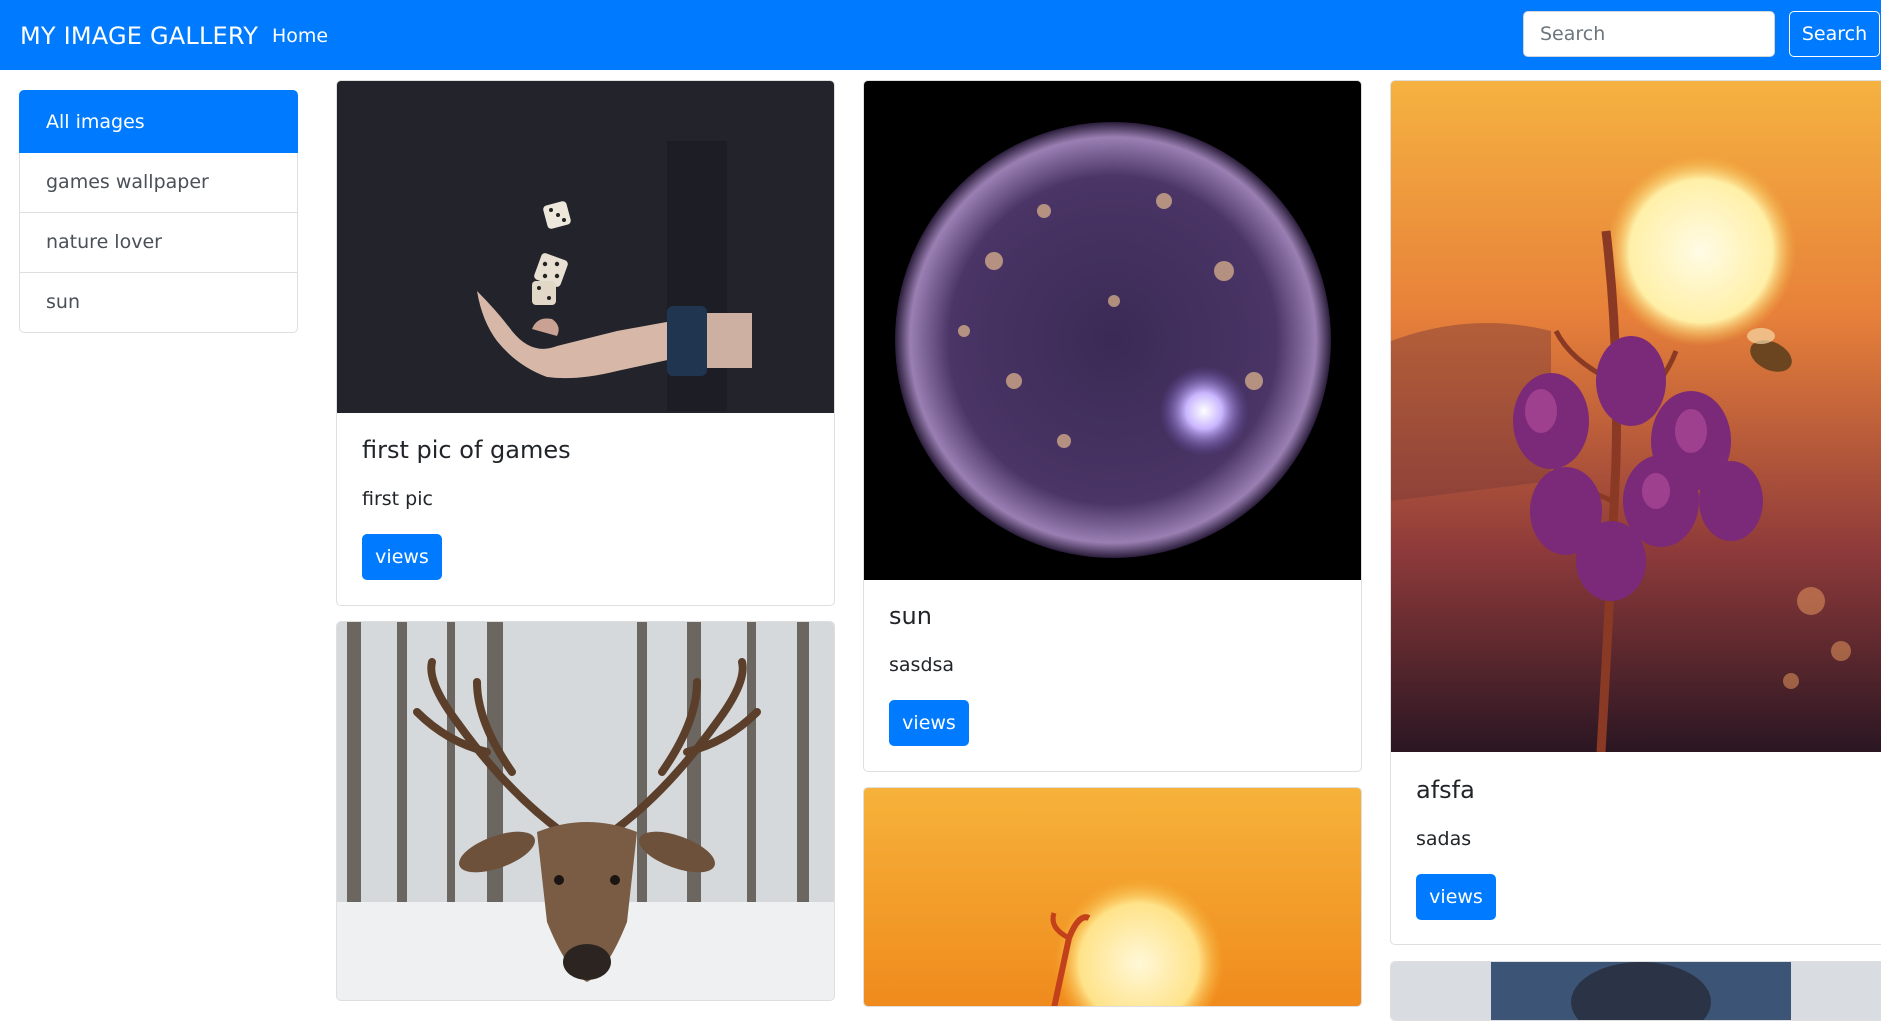 This screenshot has height=1021, width=1881. I want to click on card-text: sadas, so click(1444, 839).